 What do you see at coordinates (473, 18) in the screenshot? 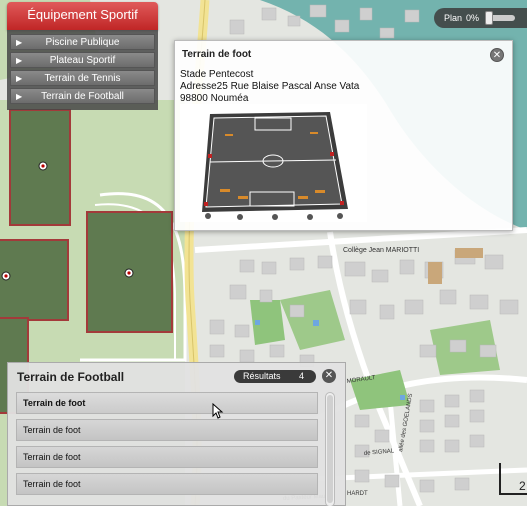
I see `plan-value: 0%` at bounding box center [473, 18].